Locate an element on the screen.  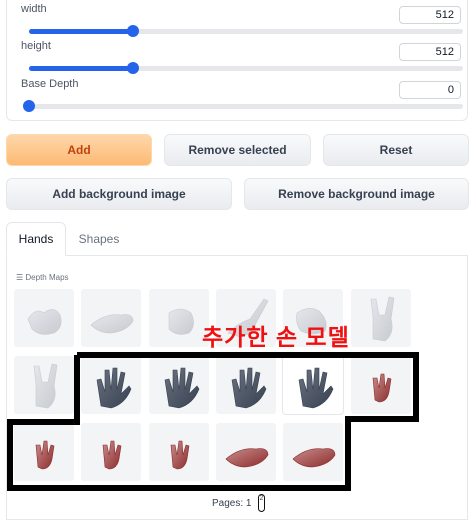
remove-background-image-button: Remove background image is located at coordinates (356, 194).